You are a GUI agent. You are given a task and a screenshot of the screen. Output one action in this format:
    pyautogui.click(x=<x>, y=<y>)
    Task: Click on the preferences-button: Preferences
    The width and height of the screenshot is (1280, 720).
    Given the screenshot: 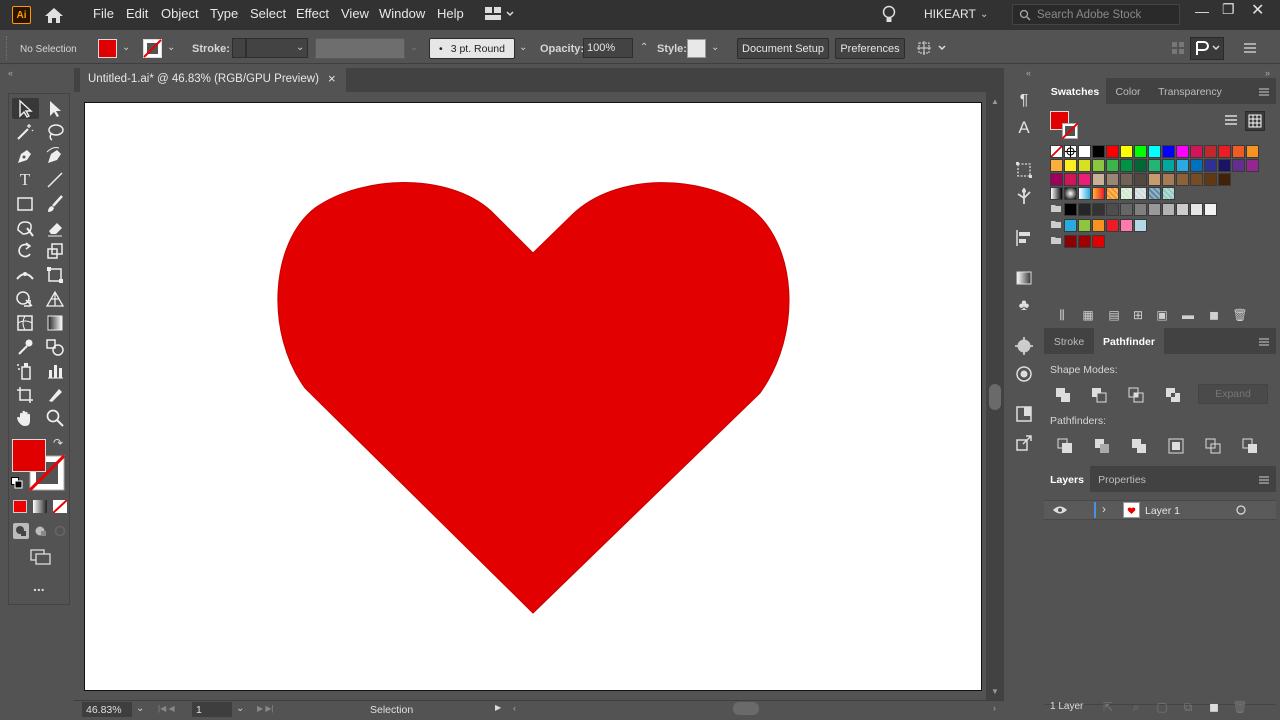 What is the action you would take?
    pyautogui.click(x=870, y=48)
    